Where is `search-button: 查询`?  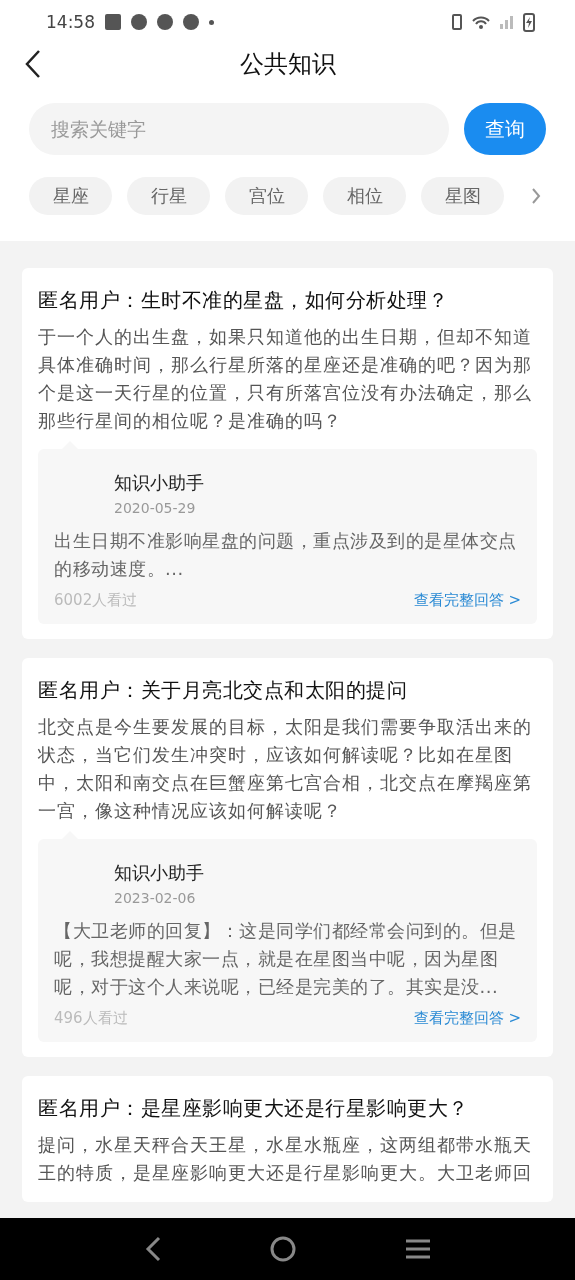 search-button: 查询 is located at coordinates (505, 129).